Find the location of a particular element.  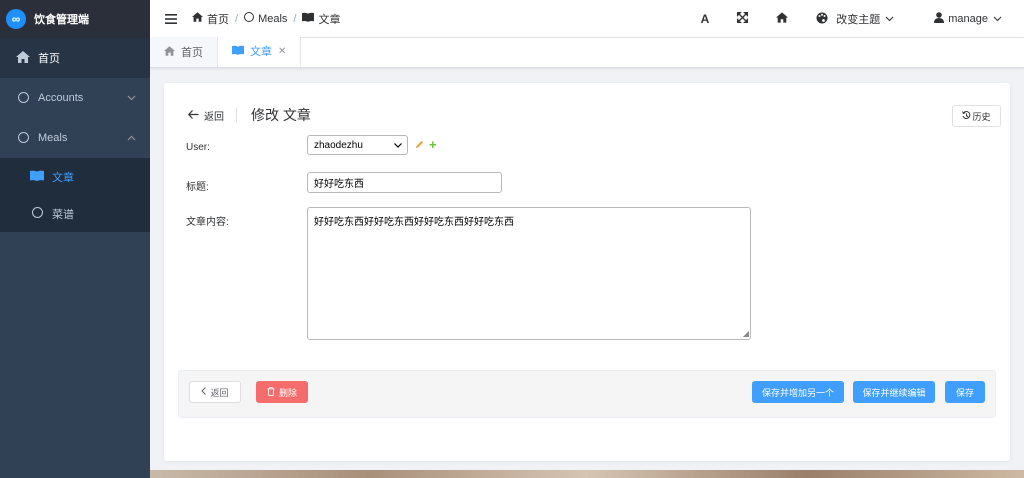

app-name: 饮食管理端 is located at coordinates (61, 20).